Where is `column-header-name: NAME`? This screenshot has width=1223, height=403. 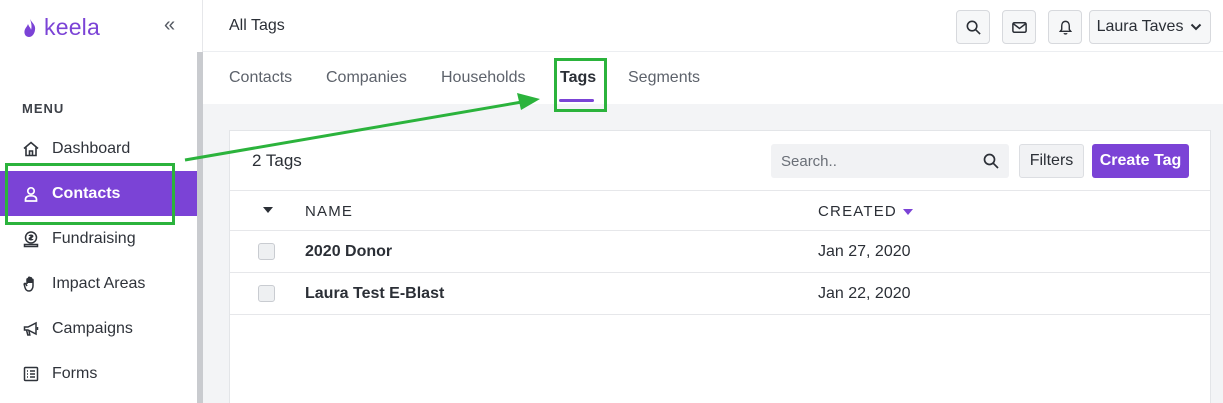 column-header-name: NAME is located at coordinates (329, 211).